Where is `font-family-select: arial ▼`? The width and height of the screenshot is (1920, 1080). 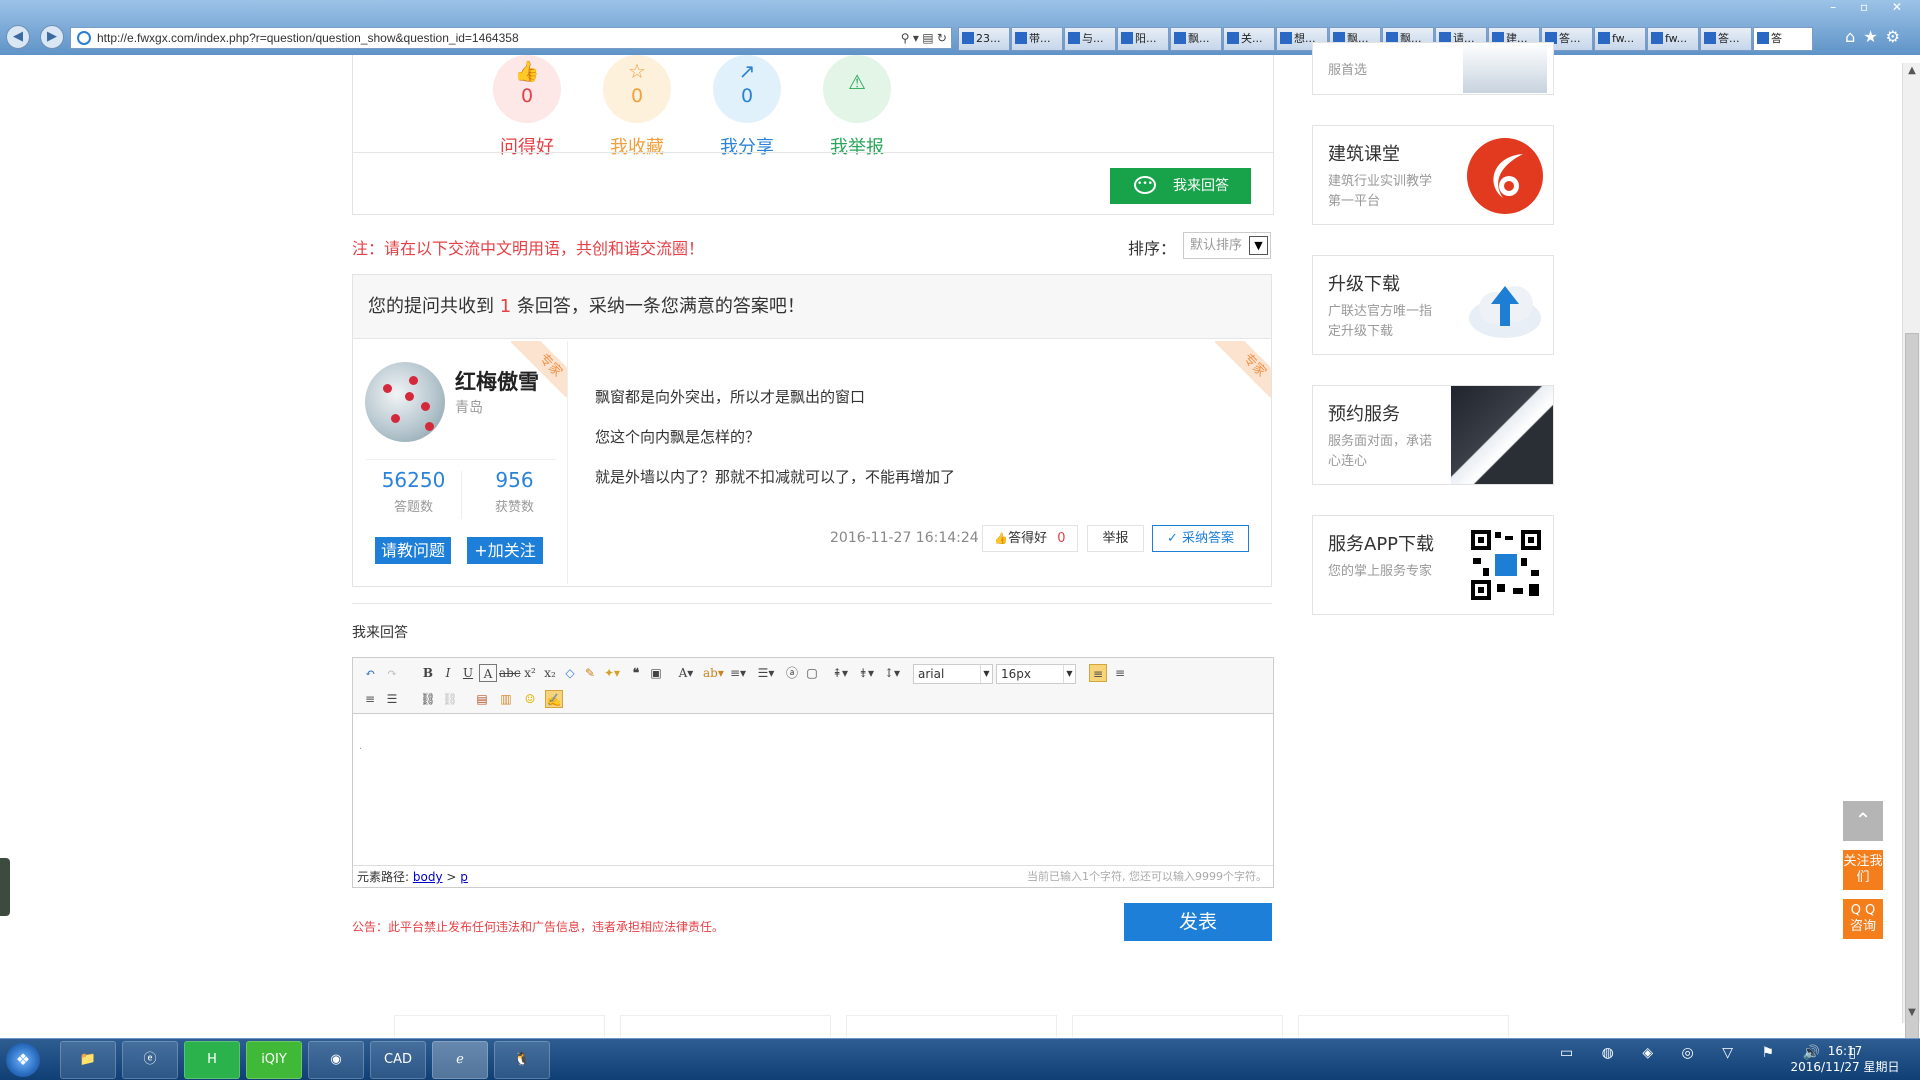 font-family-select: arial ▼ is located at coordinates (953, 674).